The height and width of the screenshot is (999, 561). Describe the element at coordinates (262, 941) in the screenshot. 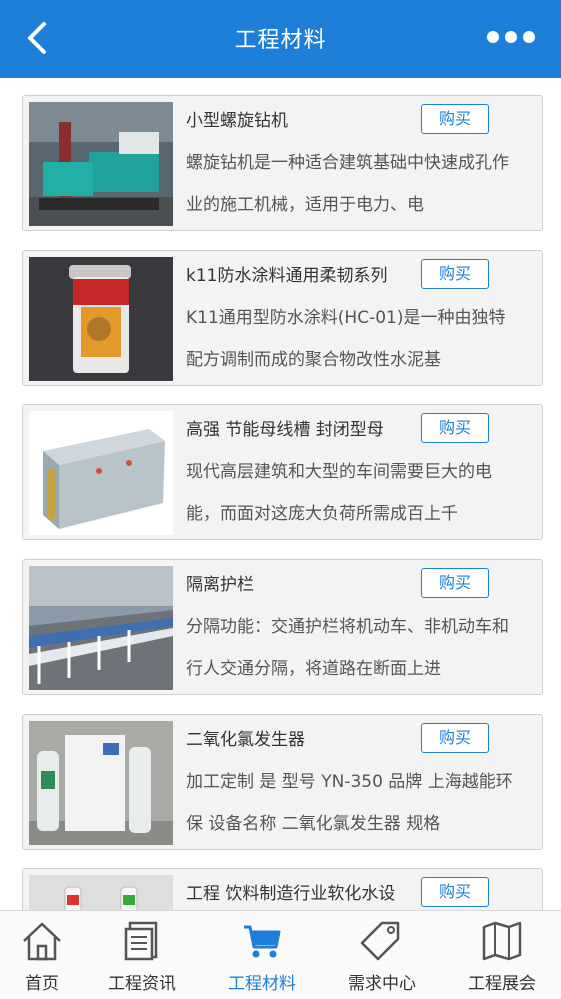

I see `cart-icon` at that location.